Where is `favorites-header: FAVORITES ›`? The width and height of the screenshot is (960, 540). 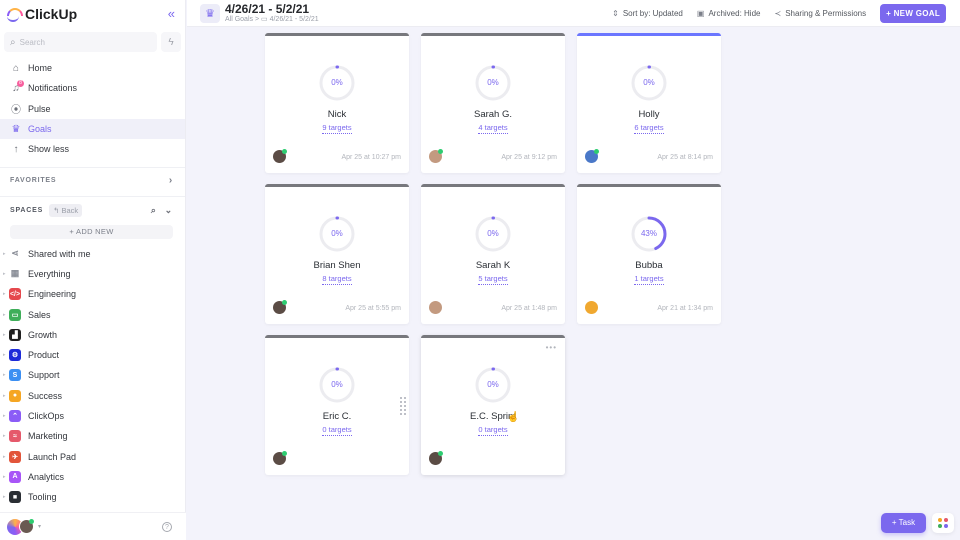 favorites-header: FAVORITES › is located at coordinates (92, 180).